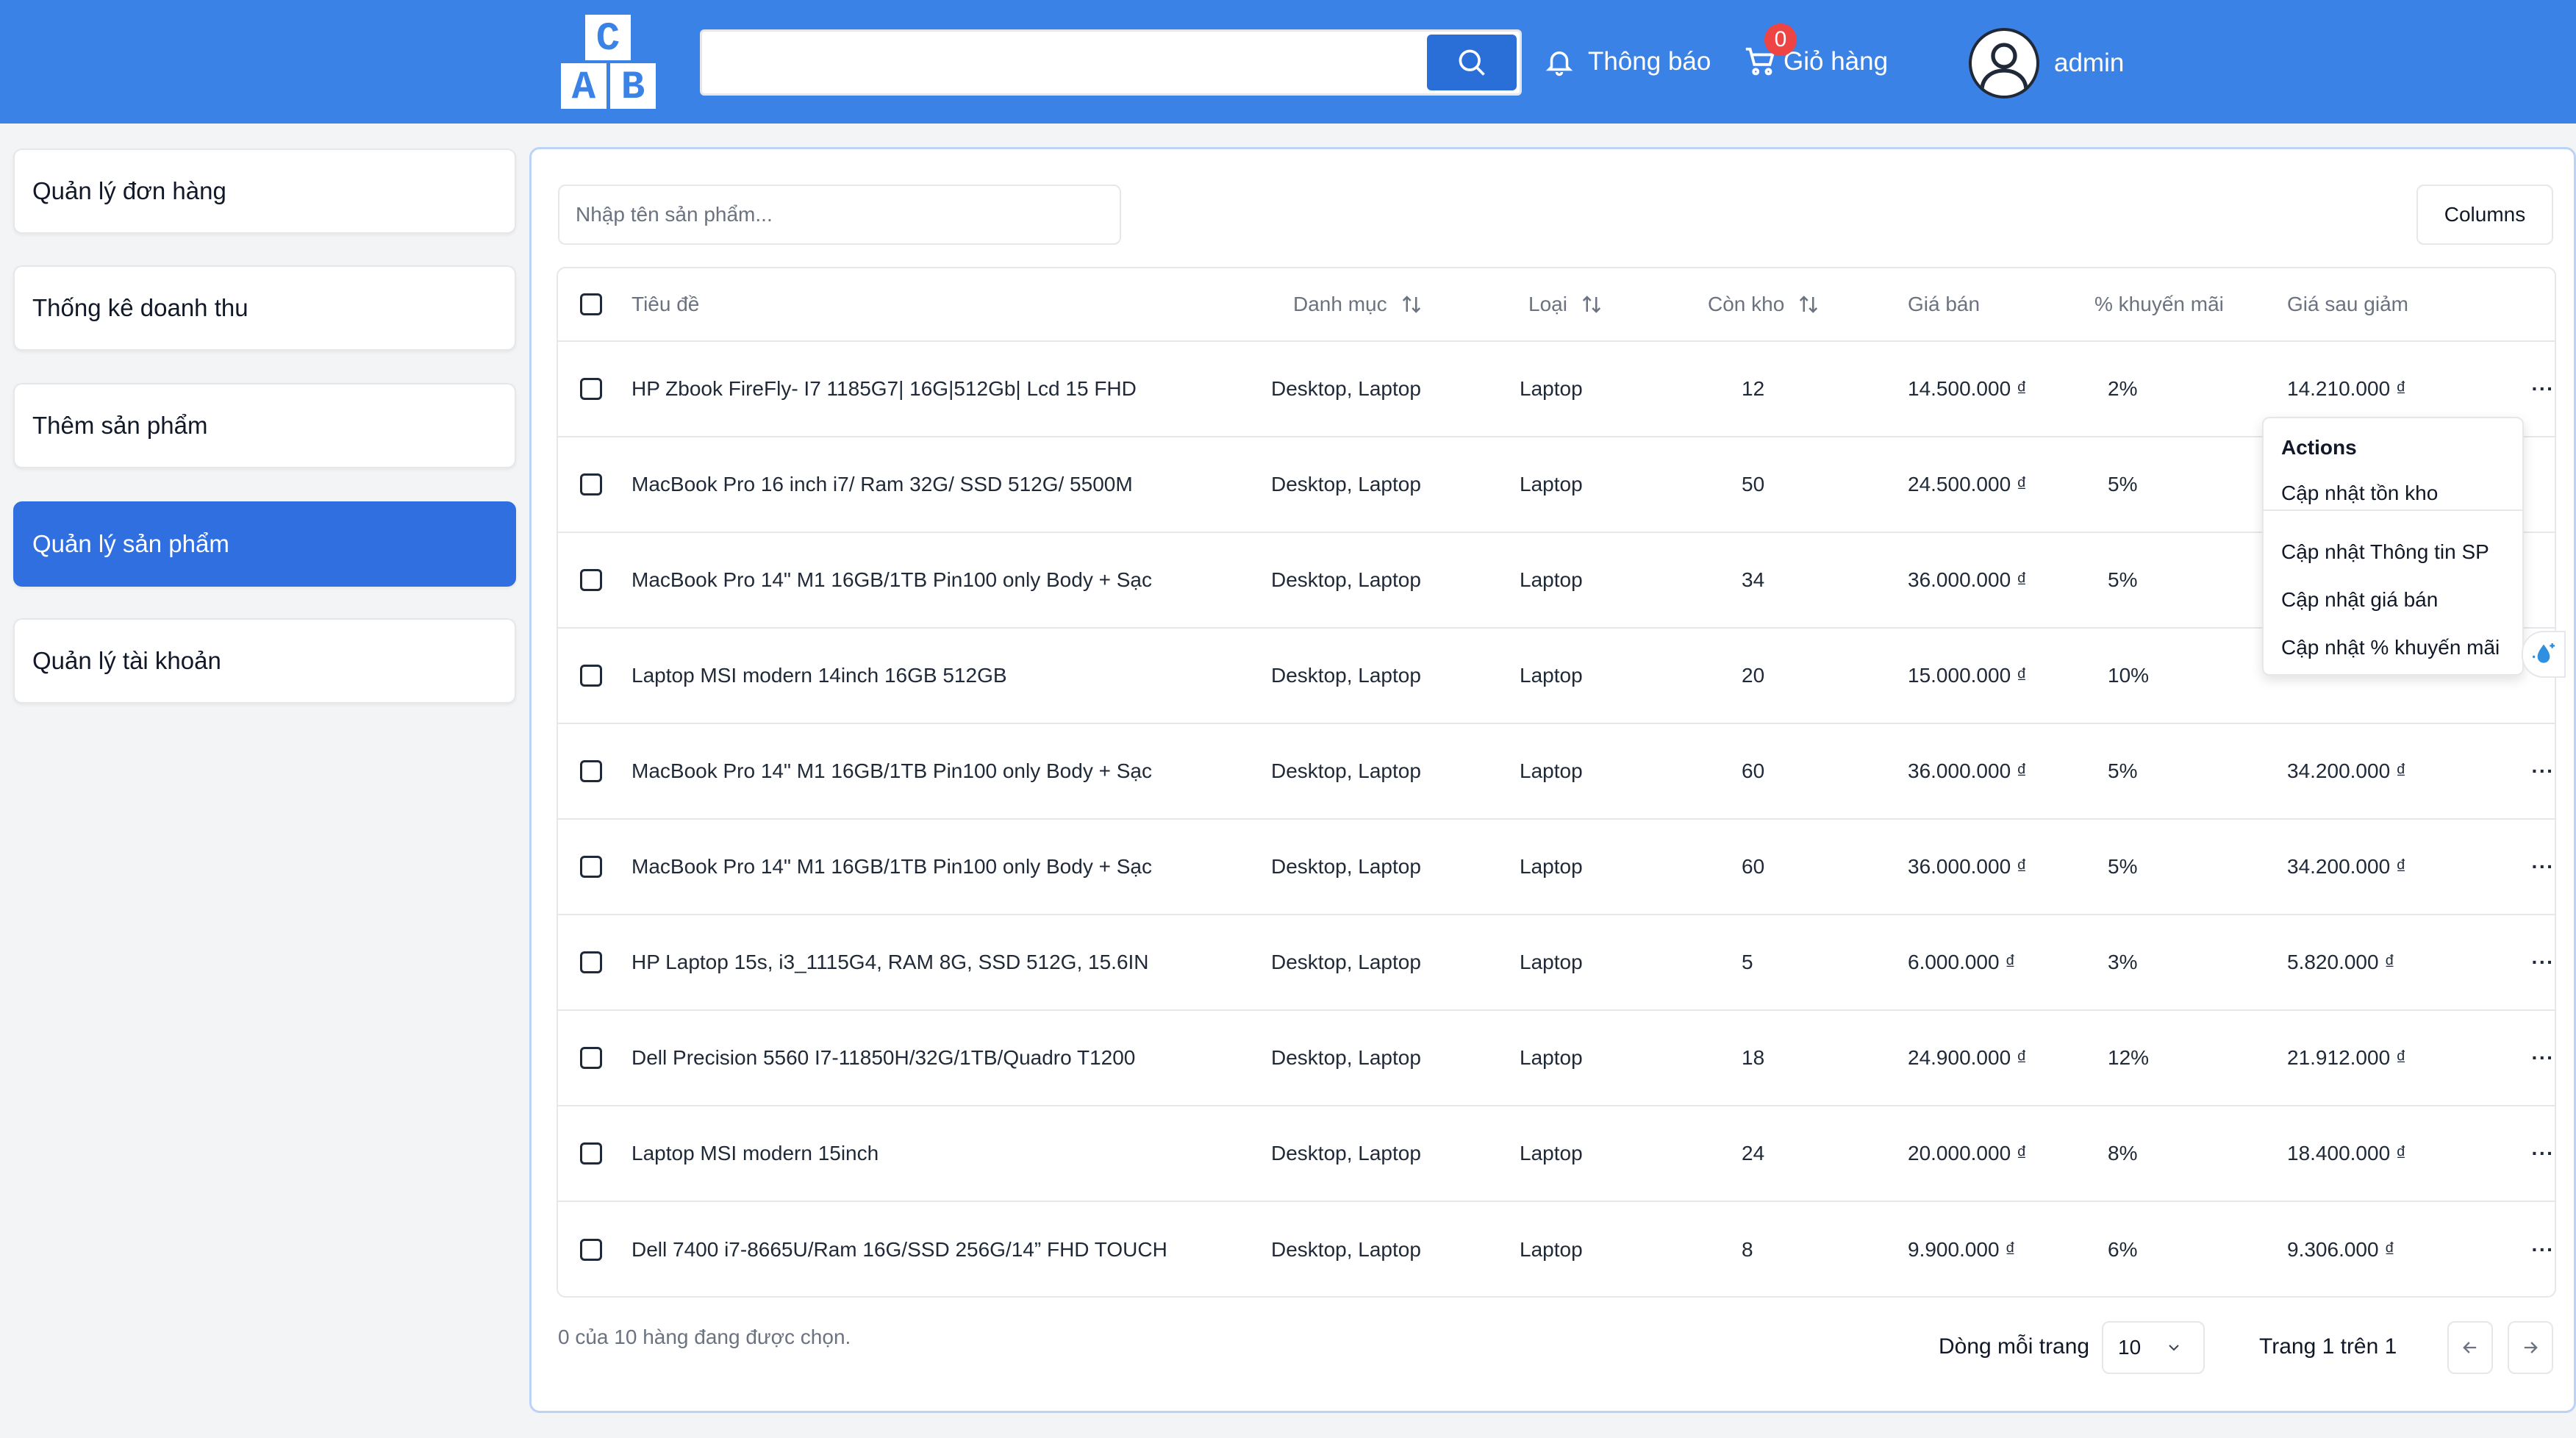  Describe the element at coordinates (1048, 63) in the screenshot. I see `search-input` at that location.